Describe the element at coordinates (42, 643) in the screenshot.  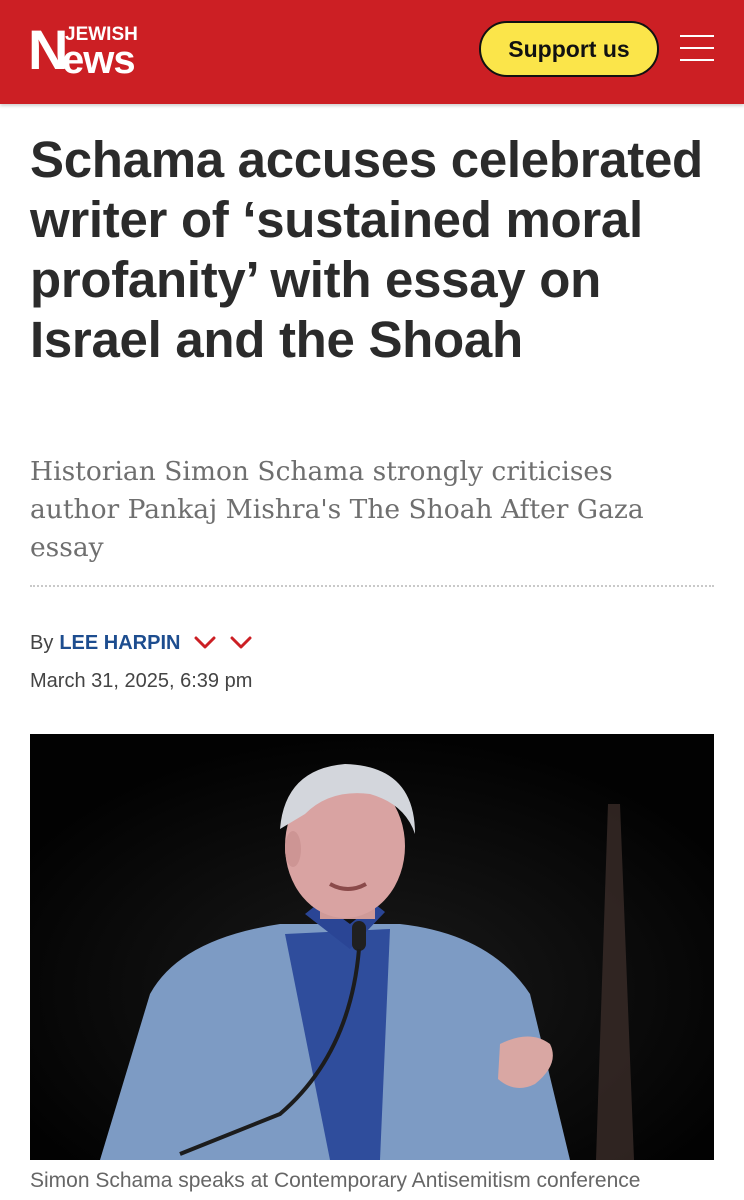
I see `byline-prefix: By` at that location.